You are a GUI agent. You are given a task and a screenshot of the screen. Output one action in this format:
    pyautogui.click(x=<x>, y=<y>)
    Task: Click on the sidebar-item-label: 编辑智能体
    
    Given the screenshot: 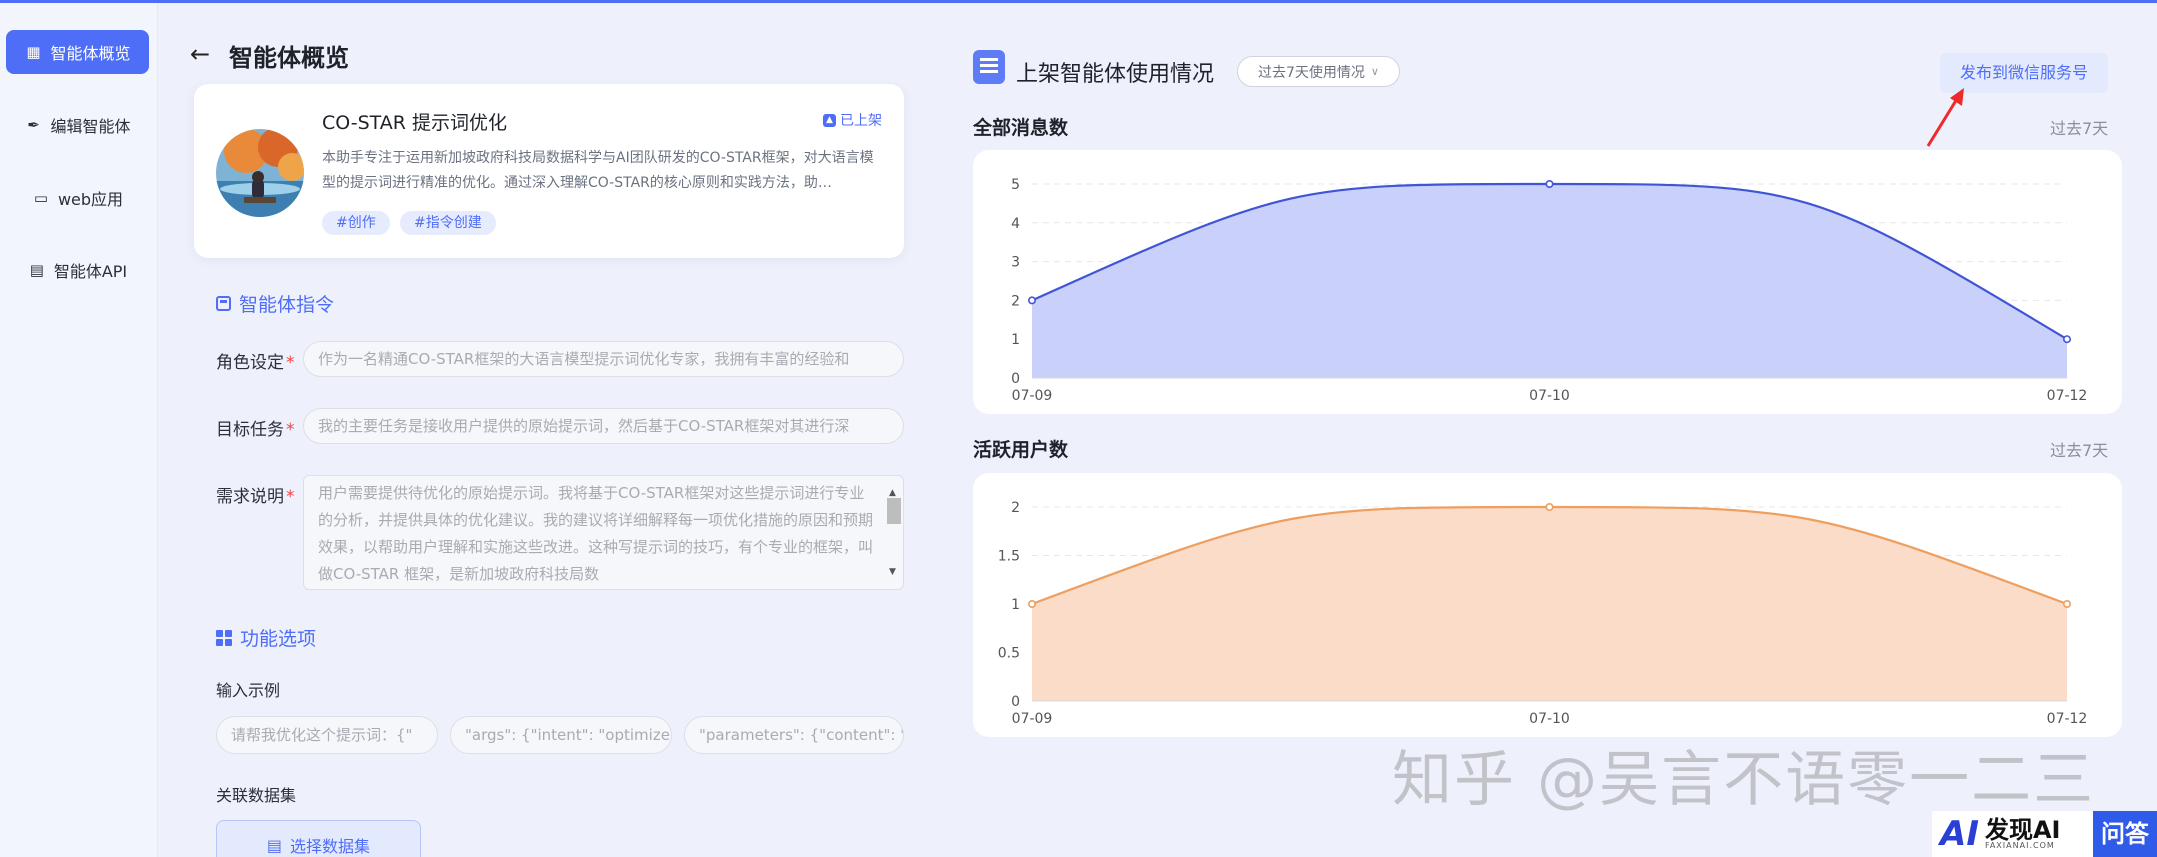 What is the action you would take?
    pyautogui.click(x=90, y=126)
    